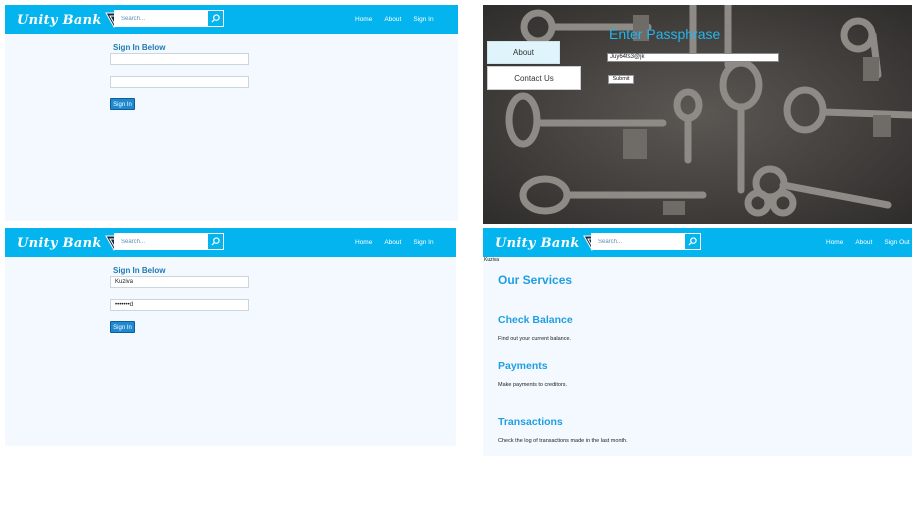 The width and height of the screenshot is (918, 507). What do you see at coordinates (535, 280) in the screenshot?
I see `services-heading: Our Services` at bounding box center [535, 280].